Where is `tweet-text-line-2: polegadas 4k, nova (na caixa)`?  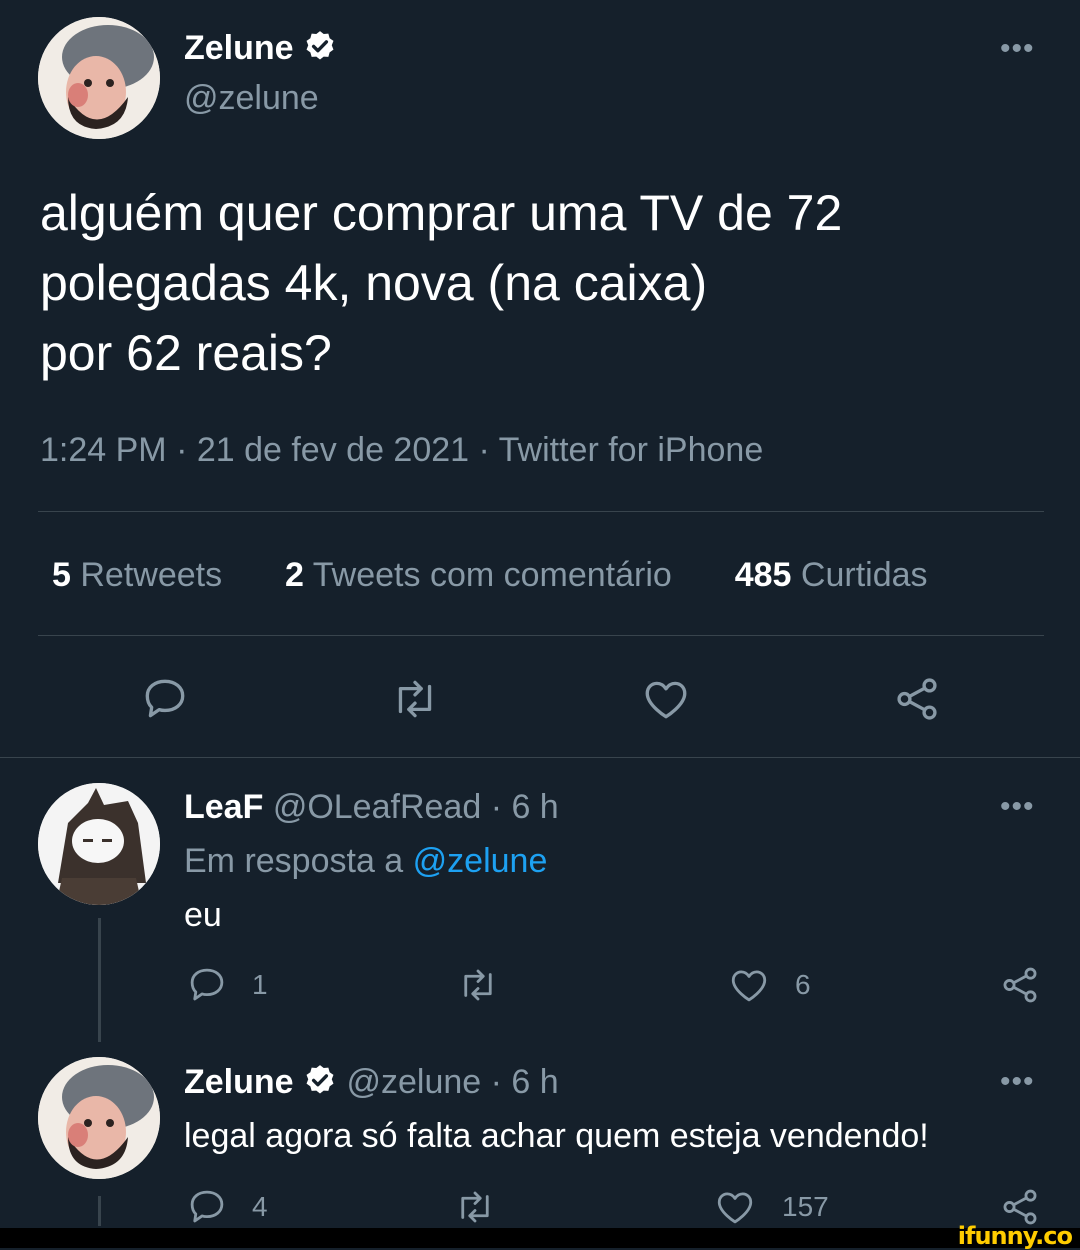
tweet-text-line-2: polegadas 4k, nova (na caixa) is located at coordinates (374, 283).